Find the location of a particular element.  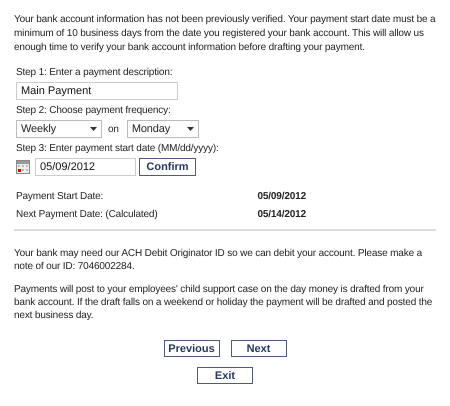

field-label: Step 2: Choose payment frequency: is located at coordinates (94, 110).